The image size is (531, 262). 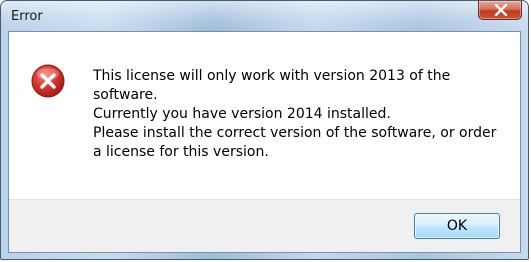 I want to click on close-icon, so click(x=501, y=10).